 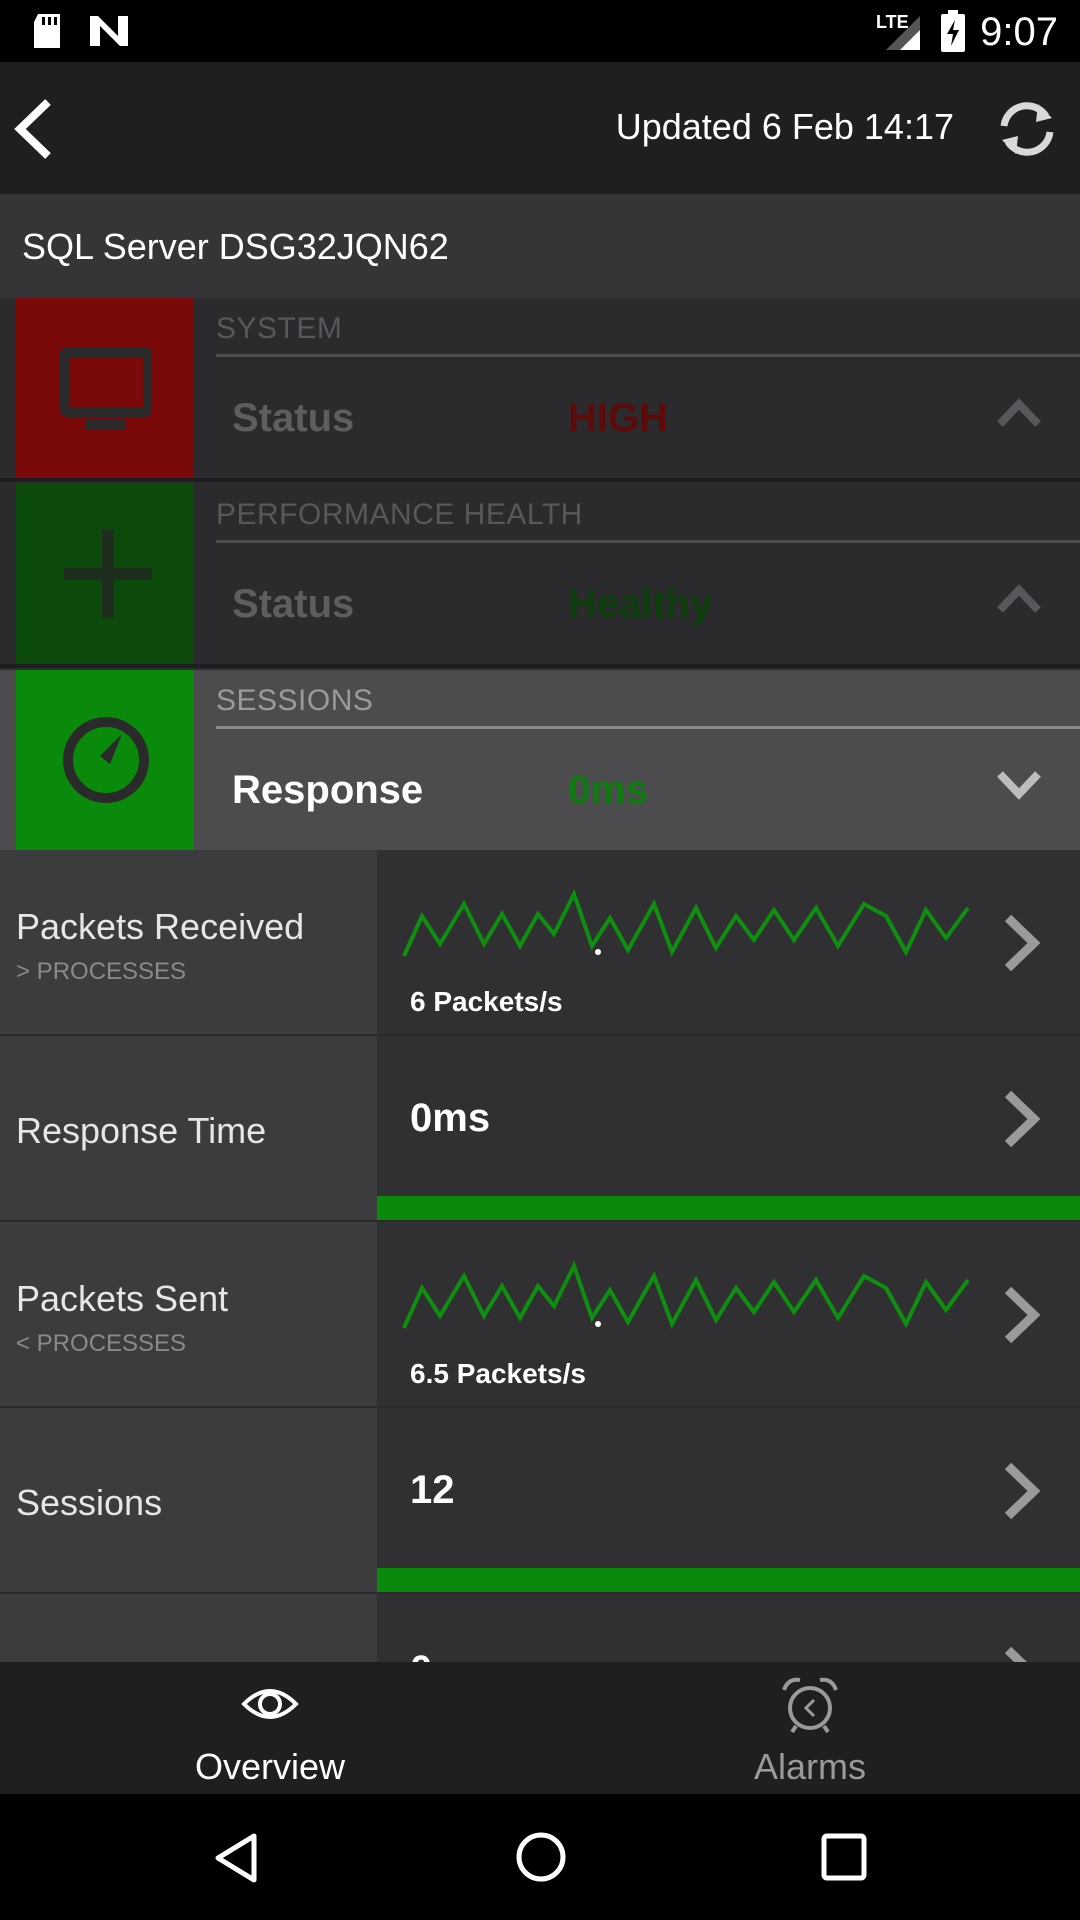 I want to click on section-category: SESSIONS, so click(x=295, y=700).